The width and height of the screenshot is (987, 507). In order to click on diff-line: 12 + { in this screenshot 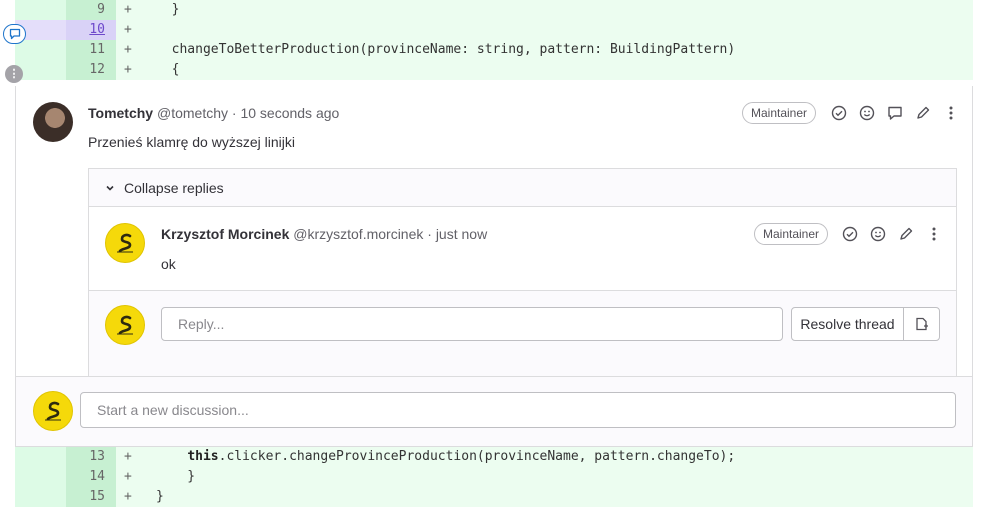, I will do `click(494, 70)`.